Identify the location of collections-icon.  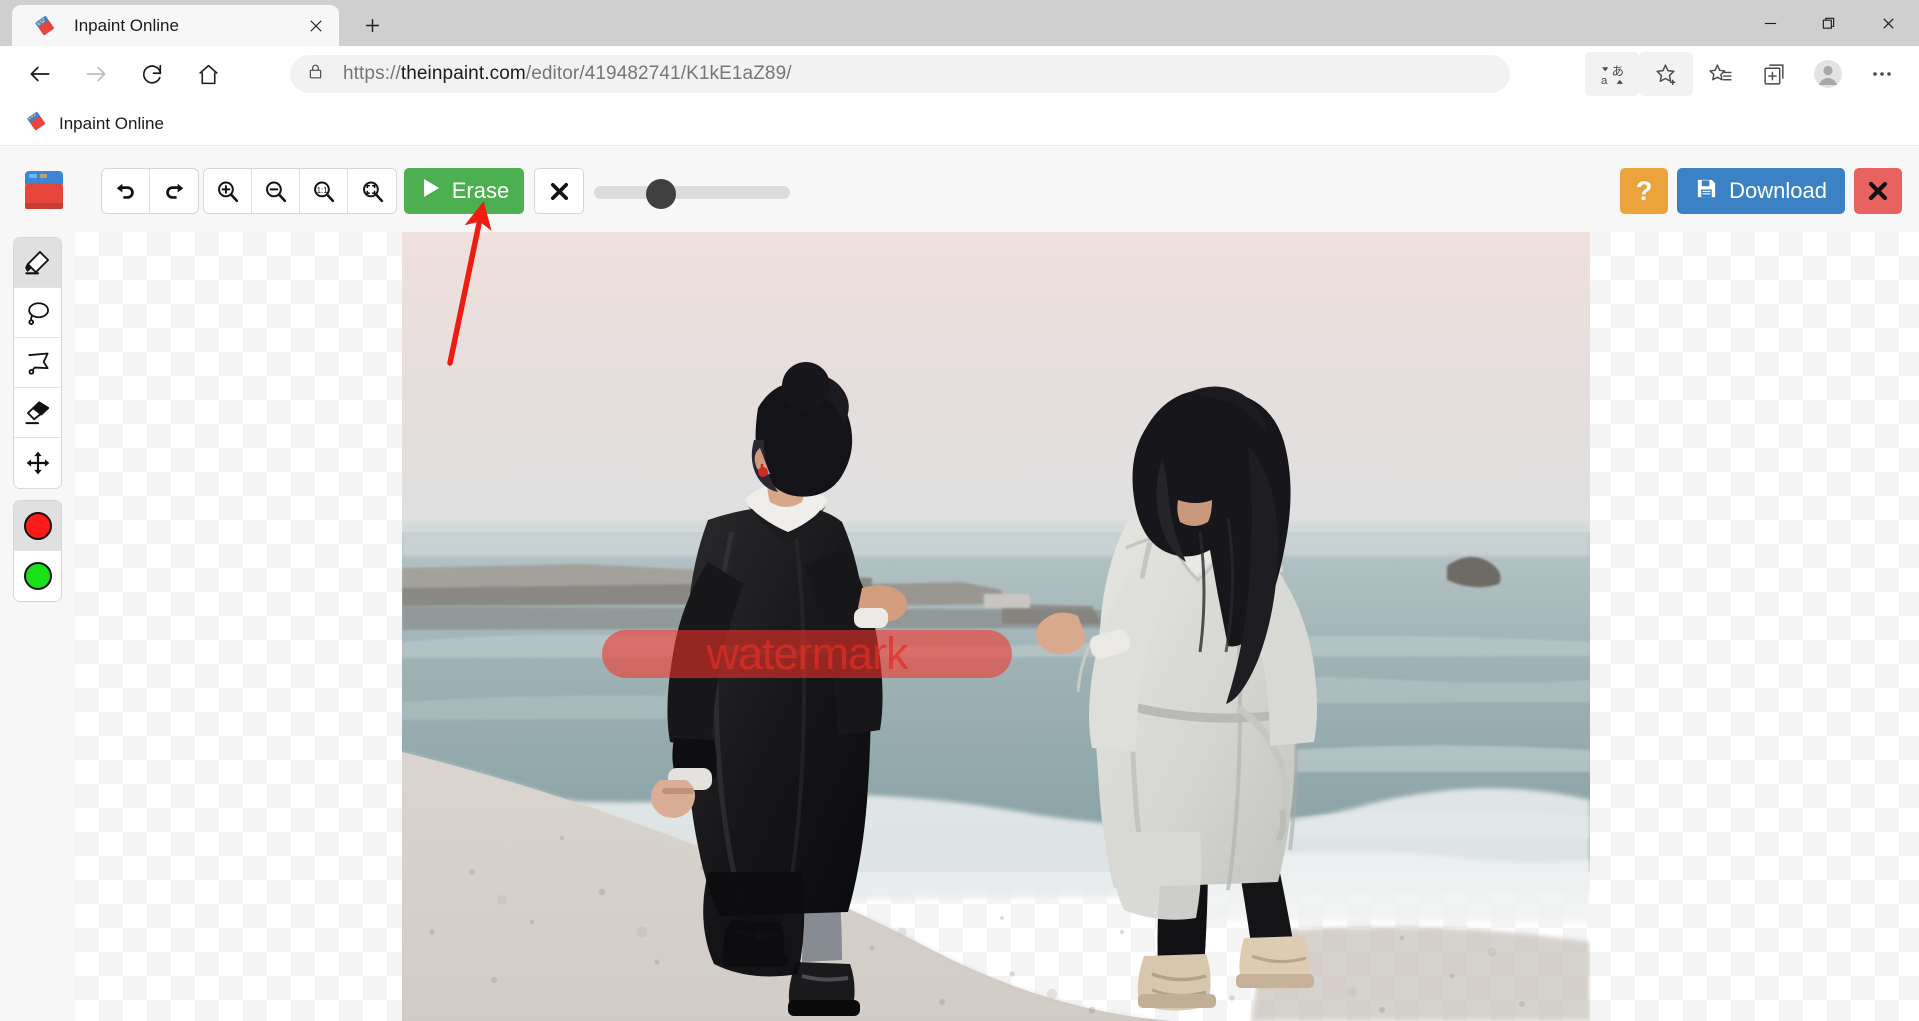
(1774, 74).